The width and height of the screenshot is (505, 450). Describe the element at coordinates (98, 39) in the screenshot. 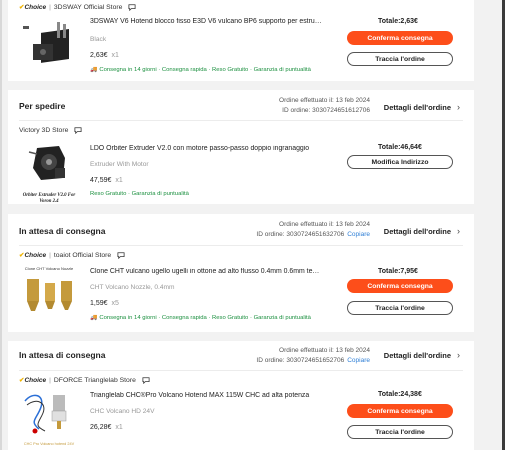

I see `product-variant: Black` at that location.